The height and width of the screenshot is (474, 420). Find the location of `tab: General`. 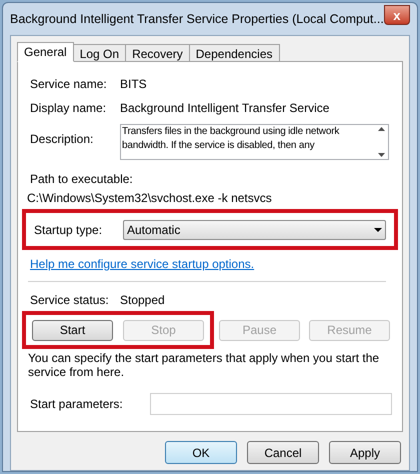

tab: General is located at coordinates (45, 52).